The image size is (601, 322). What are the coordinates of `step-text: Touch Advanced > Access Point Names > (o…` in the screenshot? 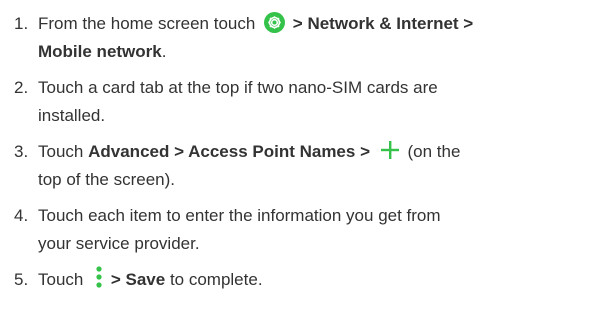 It's located at (318, 152).